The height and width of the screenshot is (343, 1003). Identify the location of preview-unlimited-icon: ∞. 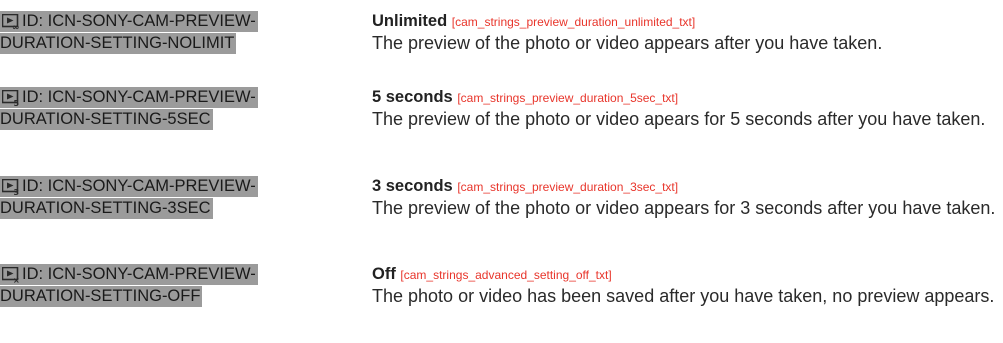
(11, 21).